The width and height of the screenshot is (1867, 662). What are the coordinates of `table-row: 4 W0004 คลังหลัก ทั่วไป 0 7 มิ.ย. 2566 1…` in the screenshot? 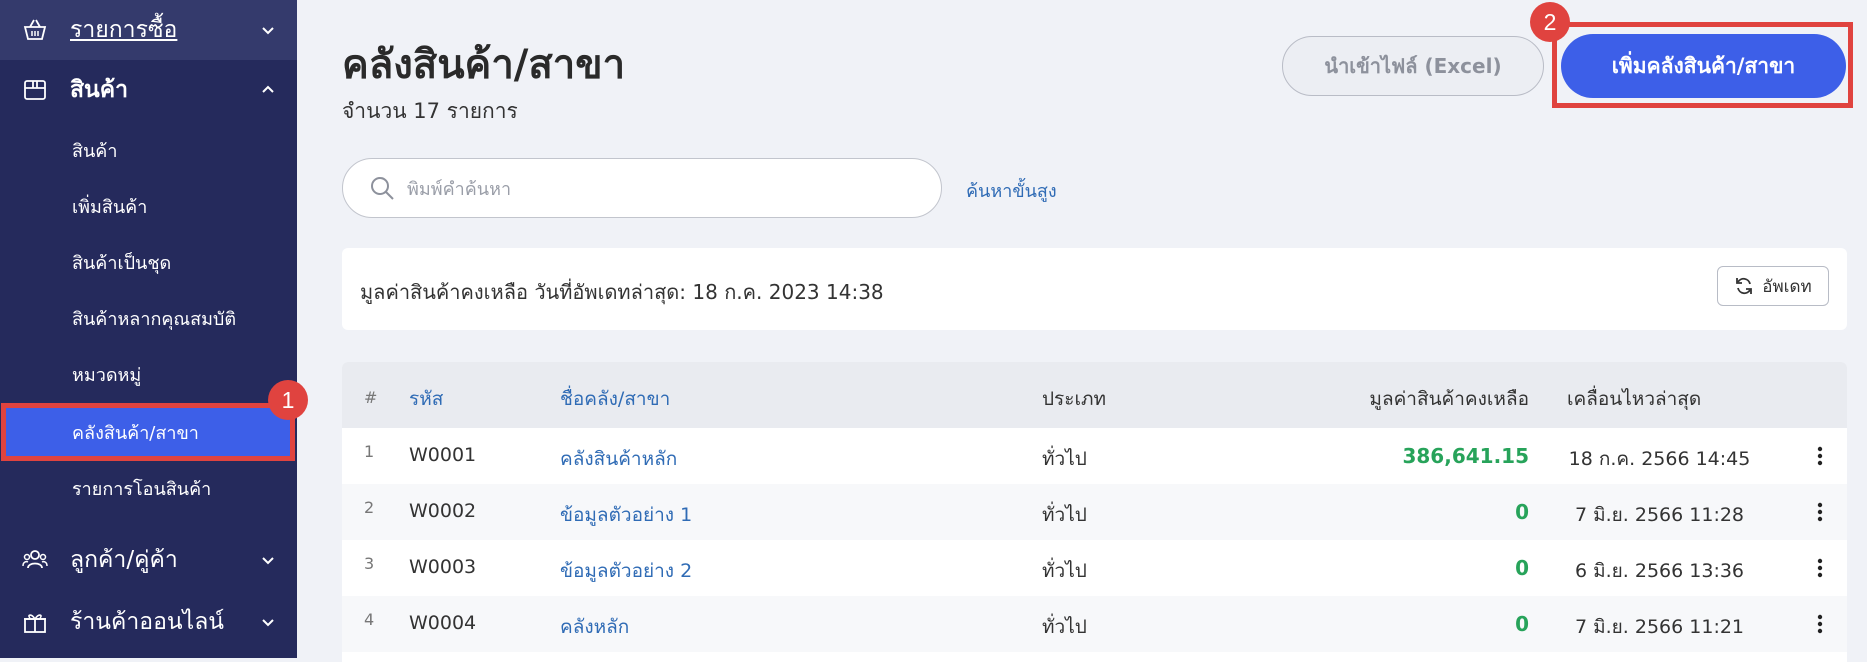 It's located at (1094, 624).